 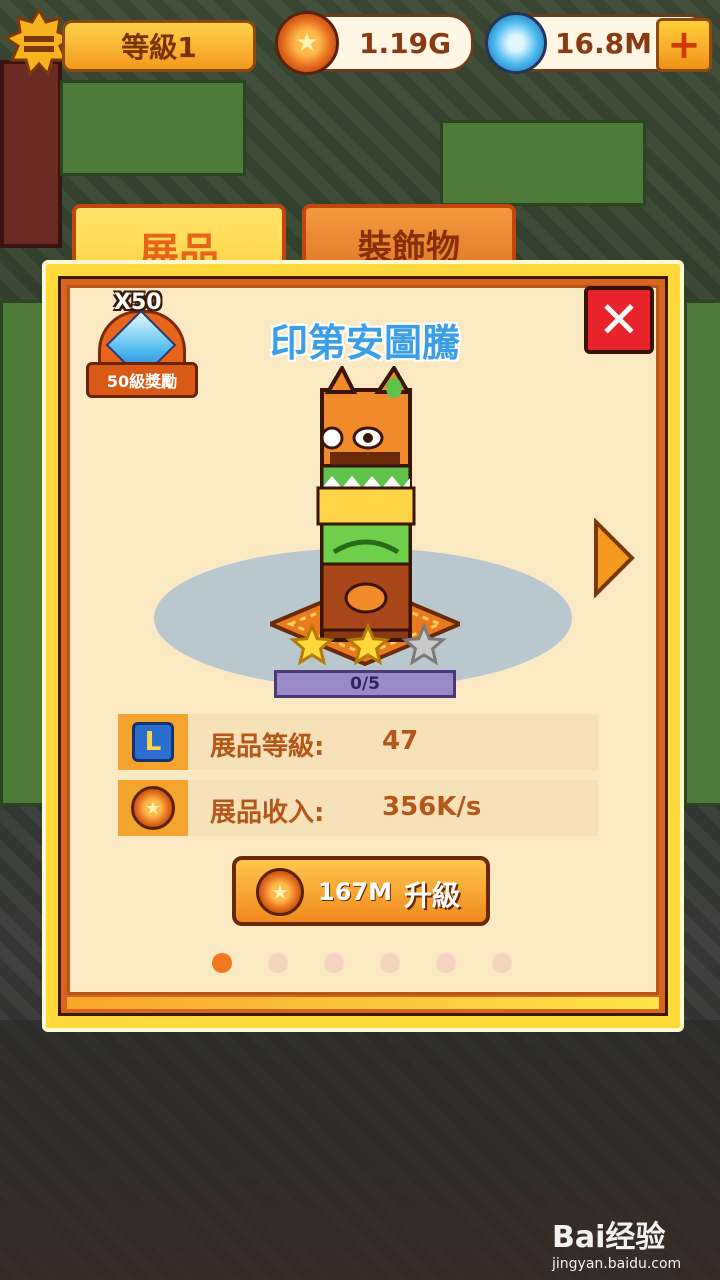 I want to click on stat-icon-box: L, so click(x=153, y=742).